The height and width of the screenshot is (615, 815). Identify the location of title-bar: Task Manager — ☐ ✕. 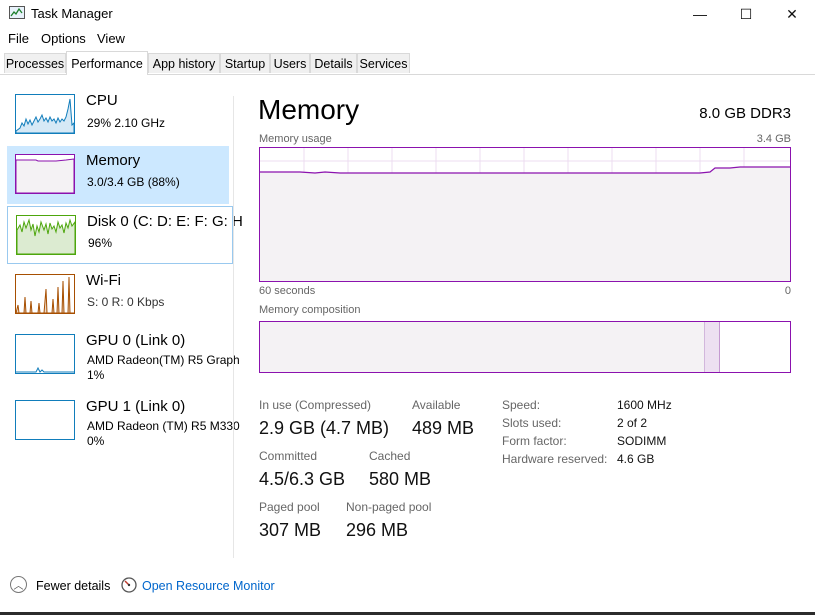
(407, 14).